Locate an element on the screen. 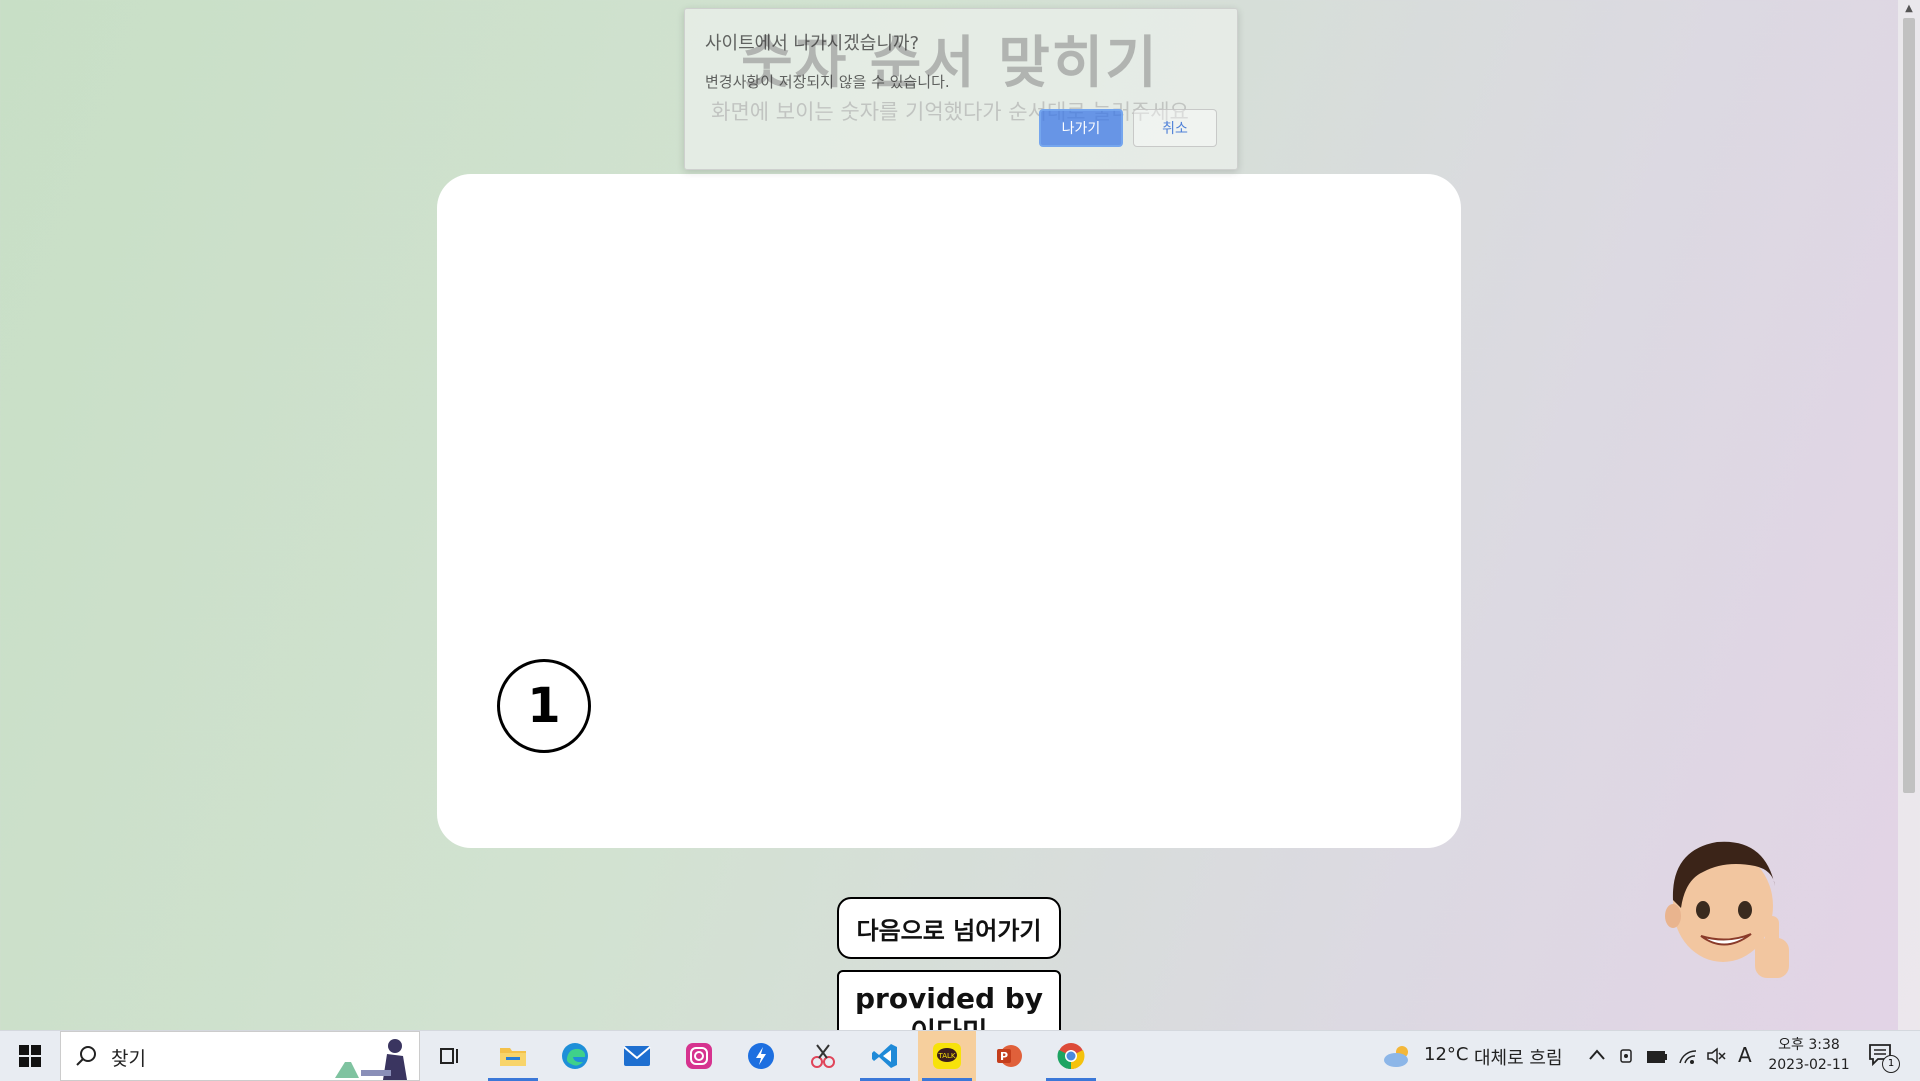 The height and width of the screenshot is (1081, 1920). search-icon is located at coordinates (86, 1056).